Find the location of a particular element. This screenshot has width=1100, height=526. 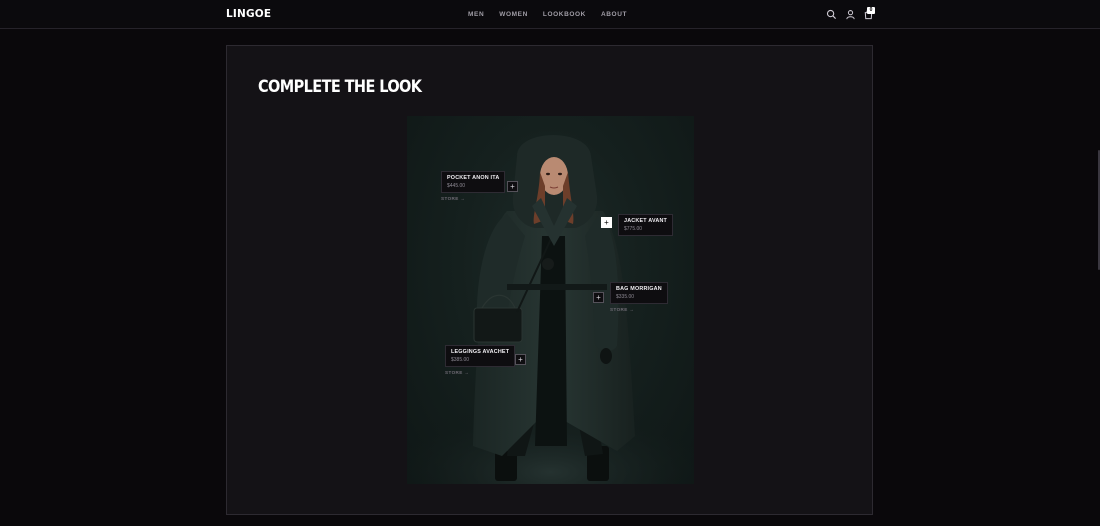

search-icon is located at coordinates (831, 14).